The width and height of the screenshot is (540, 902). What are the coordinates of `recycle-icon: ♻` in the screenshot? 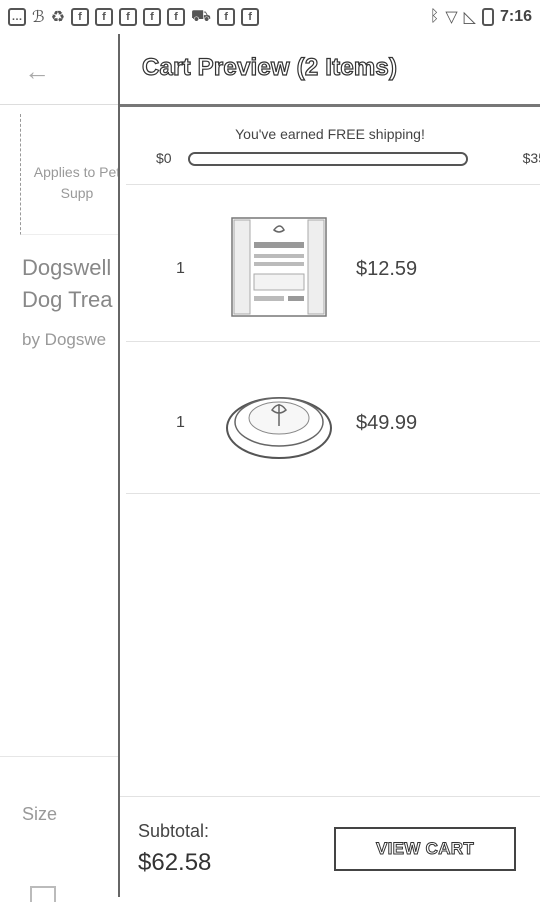 It's located at (57, 17).